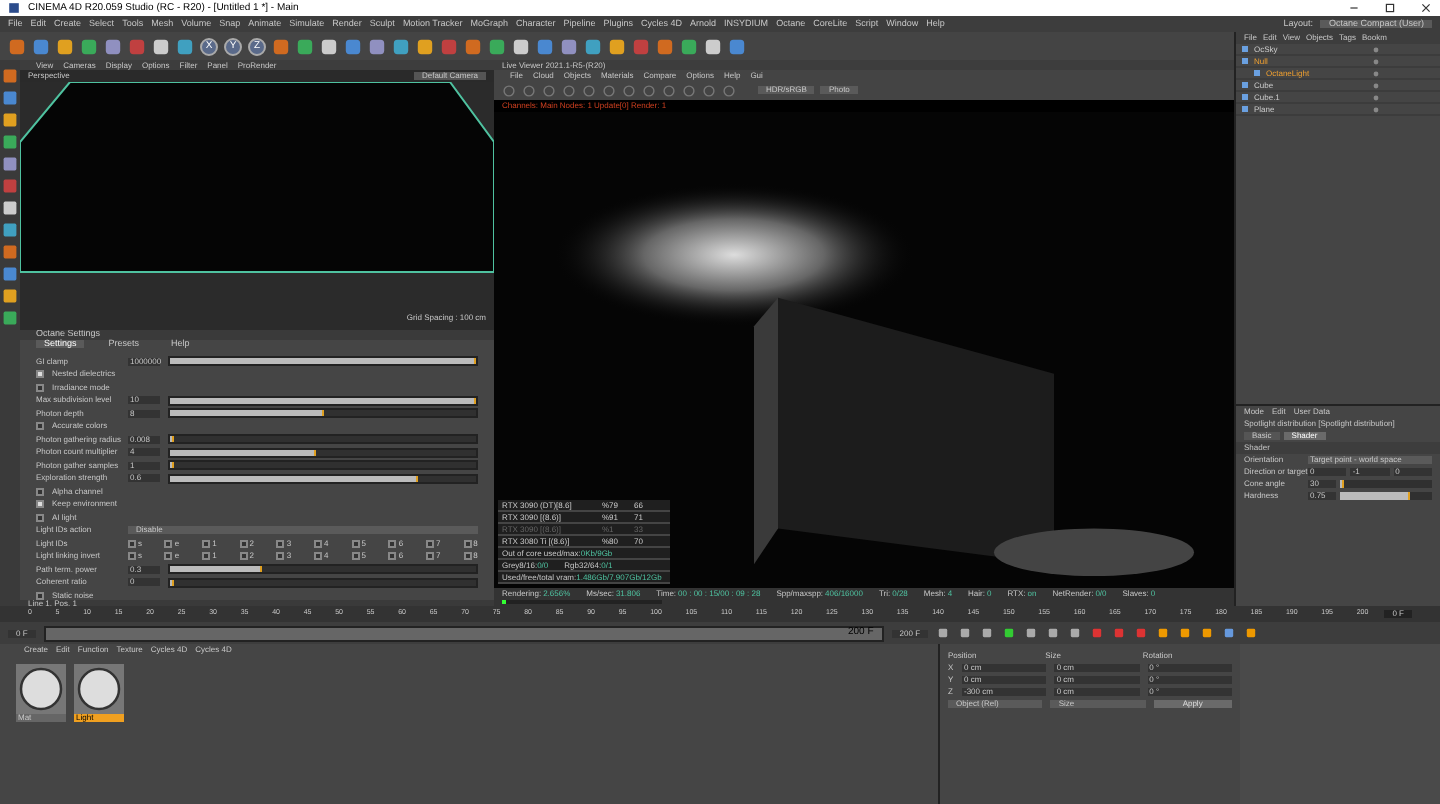  What do you see at coordinates (14, 8) in the screenshot?
I see `app-icon` at bounding box center [14, 8].